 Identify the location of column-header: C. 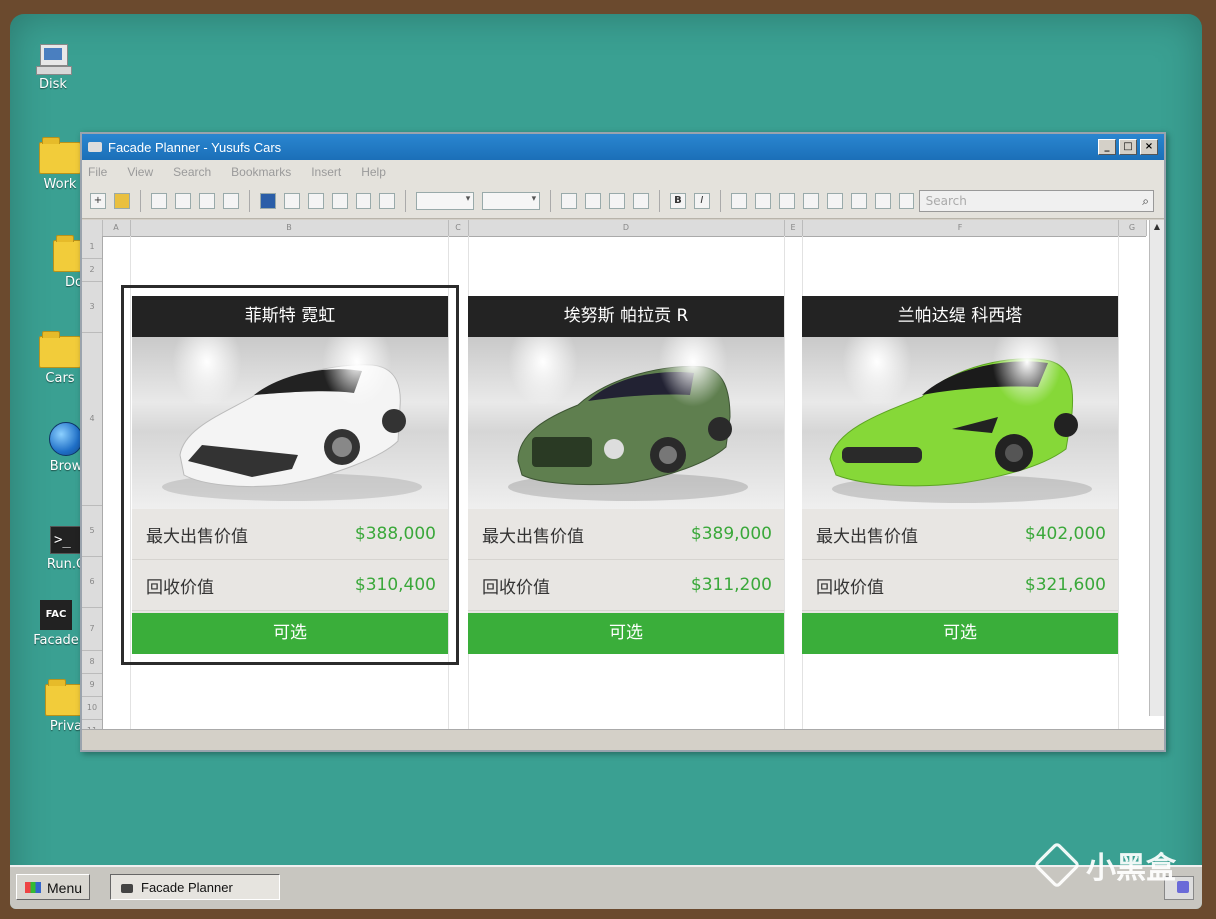
(458, 228).